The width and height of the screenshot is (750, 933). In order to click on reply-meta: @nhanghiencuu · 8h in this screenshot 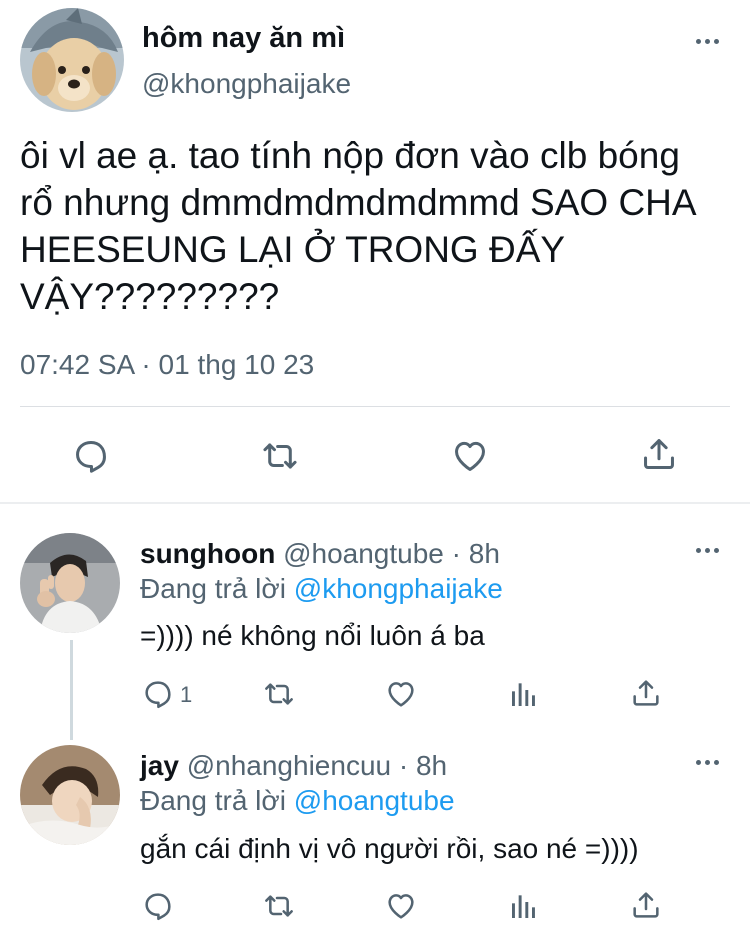, I will do `click(317, 765)`.